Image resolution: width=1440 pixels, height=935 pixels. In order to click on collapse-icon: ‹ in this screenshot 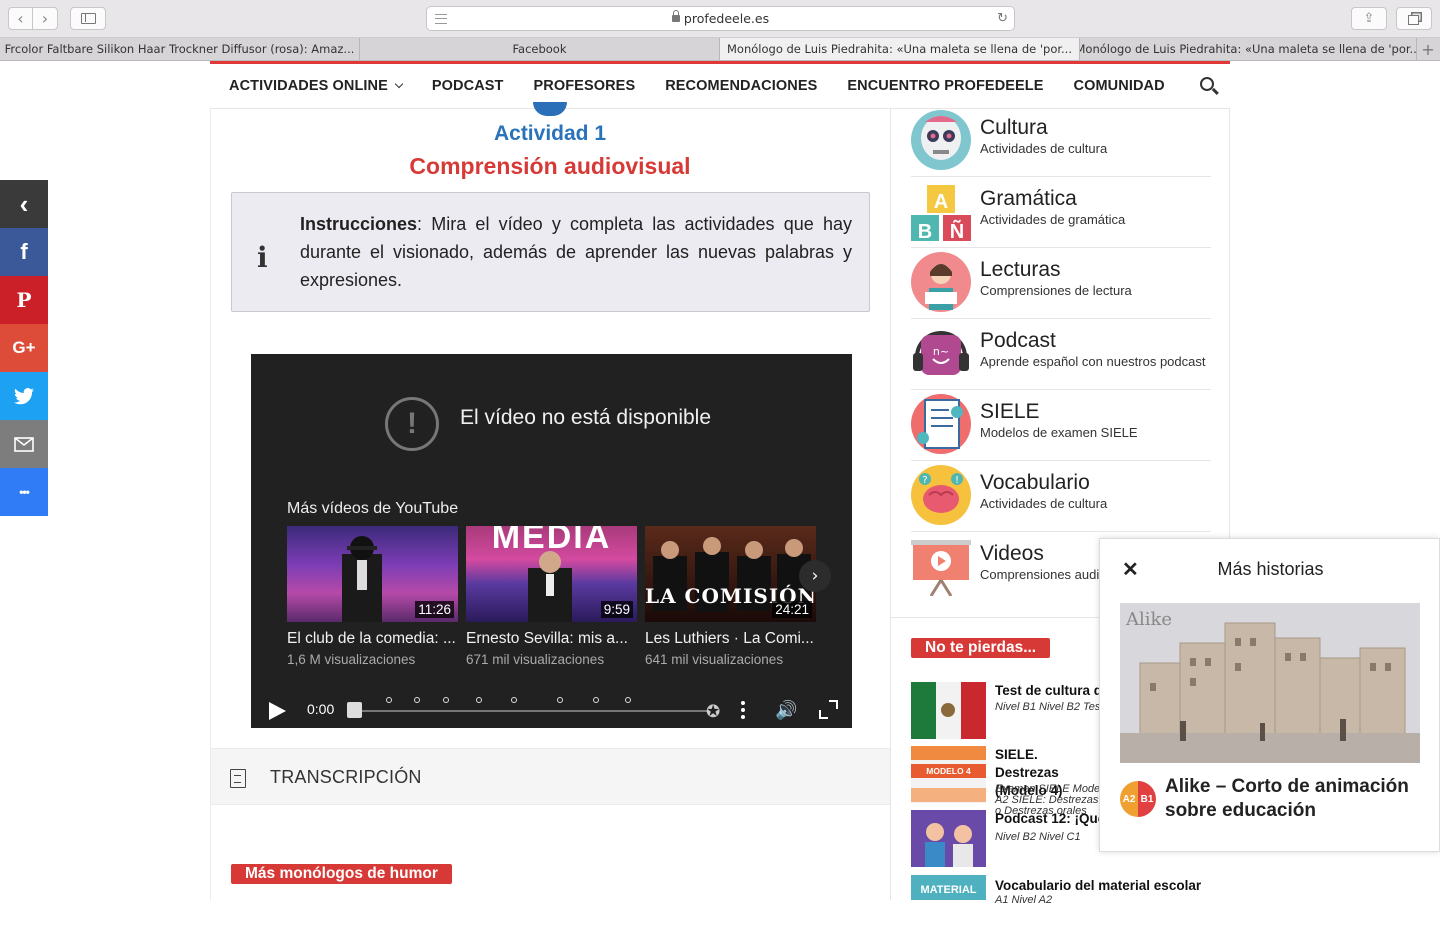, I will do `click(24, 203)`.